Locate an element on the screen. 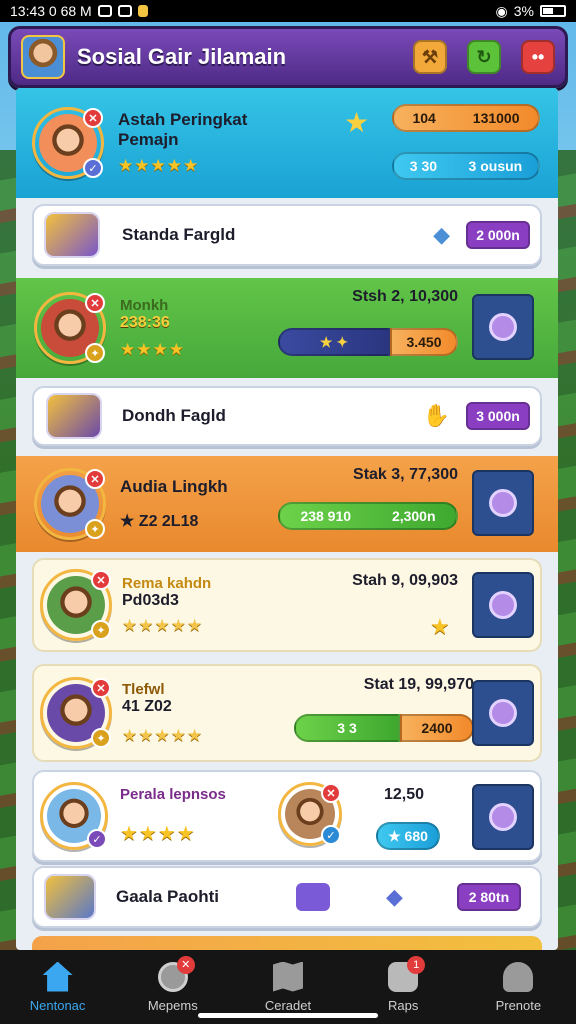 This screenshot has width=576, height=1024. nav-item-home: Nentonac is located at coordinates (58, 987).